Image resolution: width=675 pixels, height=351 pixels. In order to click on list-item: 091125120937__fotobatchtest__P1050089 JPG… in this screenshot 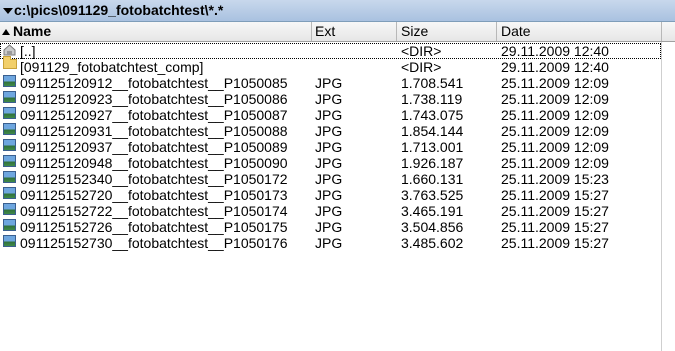, I will do `click(330, 147)`.